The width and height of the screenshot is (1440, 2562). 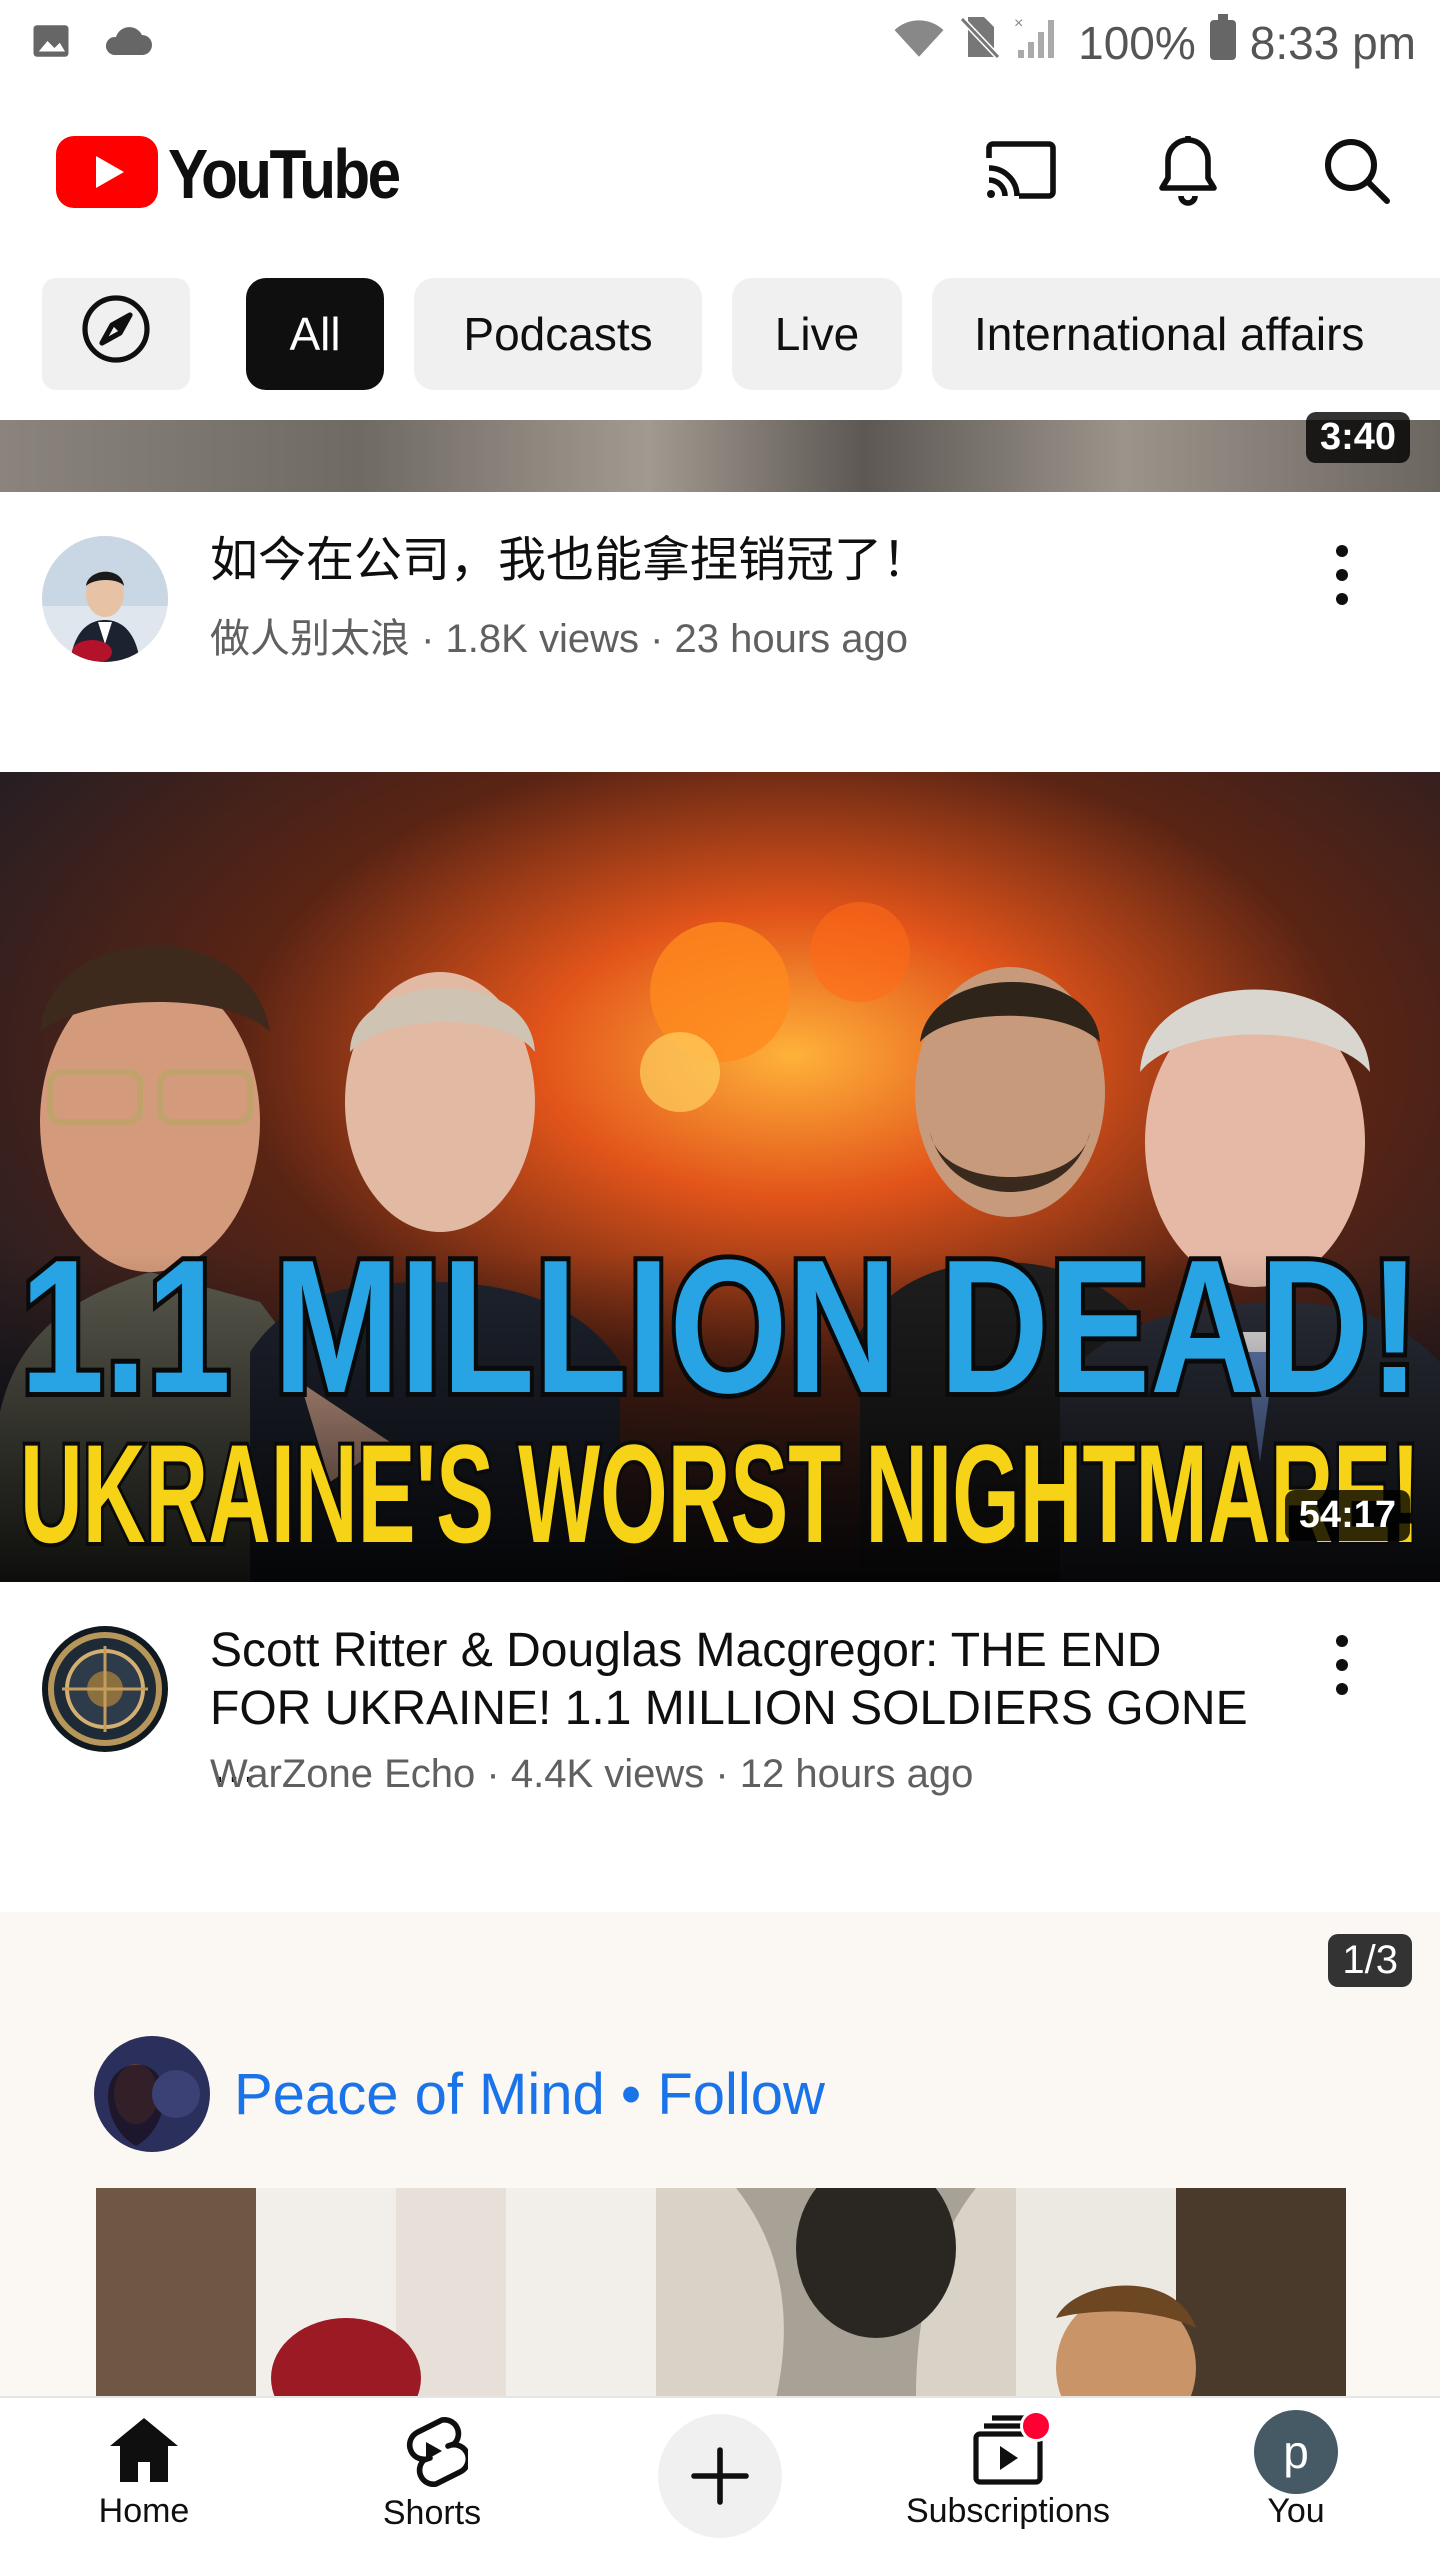 What do you see at coordinates (1186, 334) in the screenshot?
I see `chip-international-affairs: International affairs` at bounding box center [1186, 334].